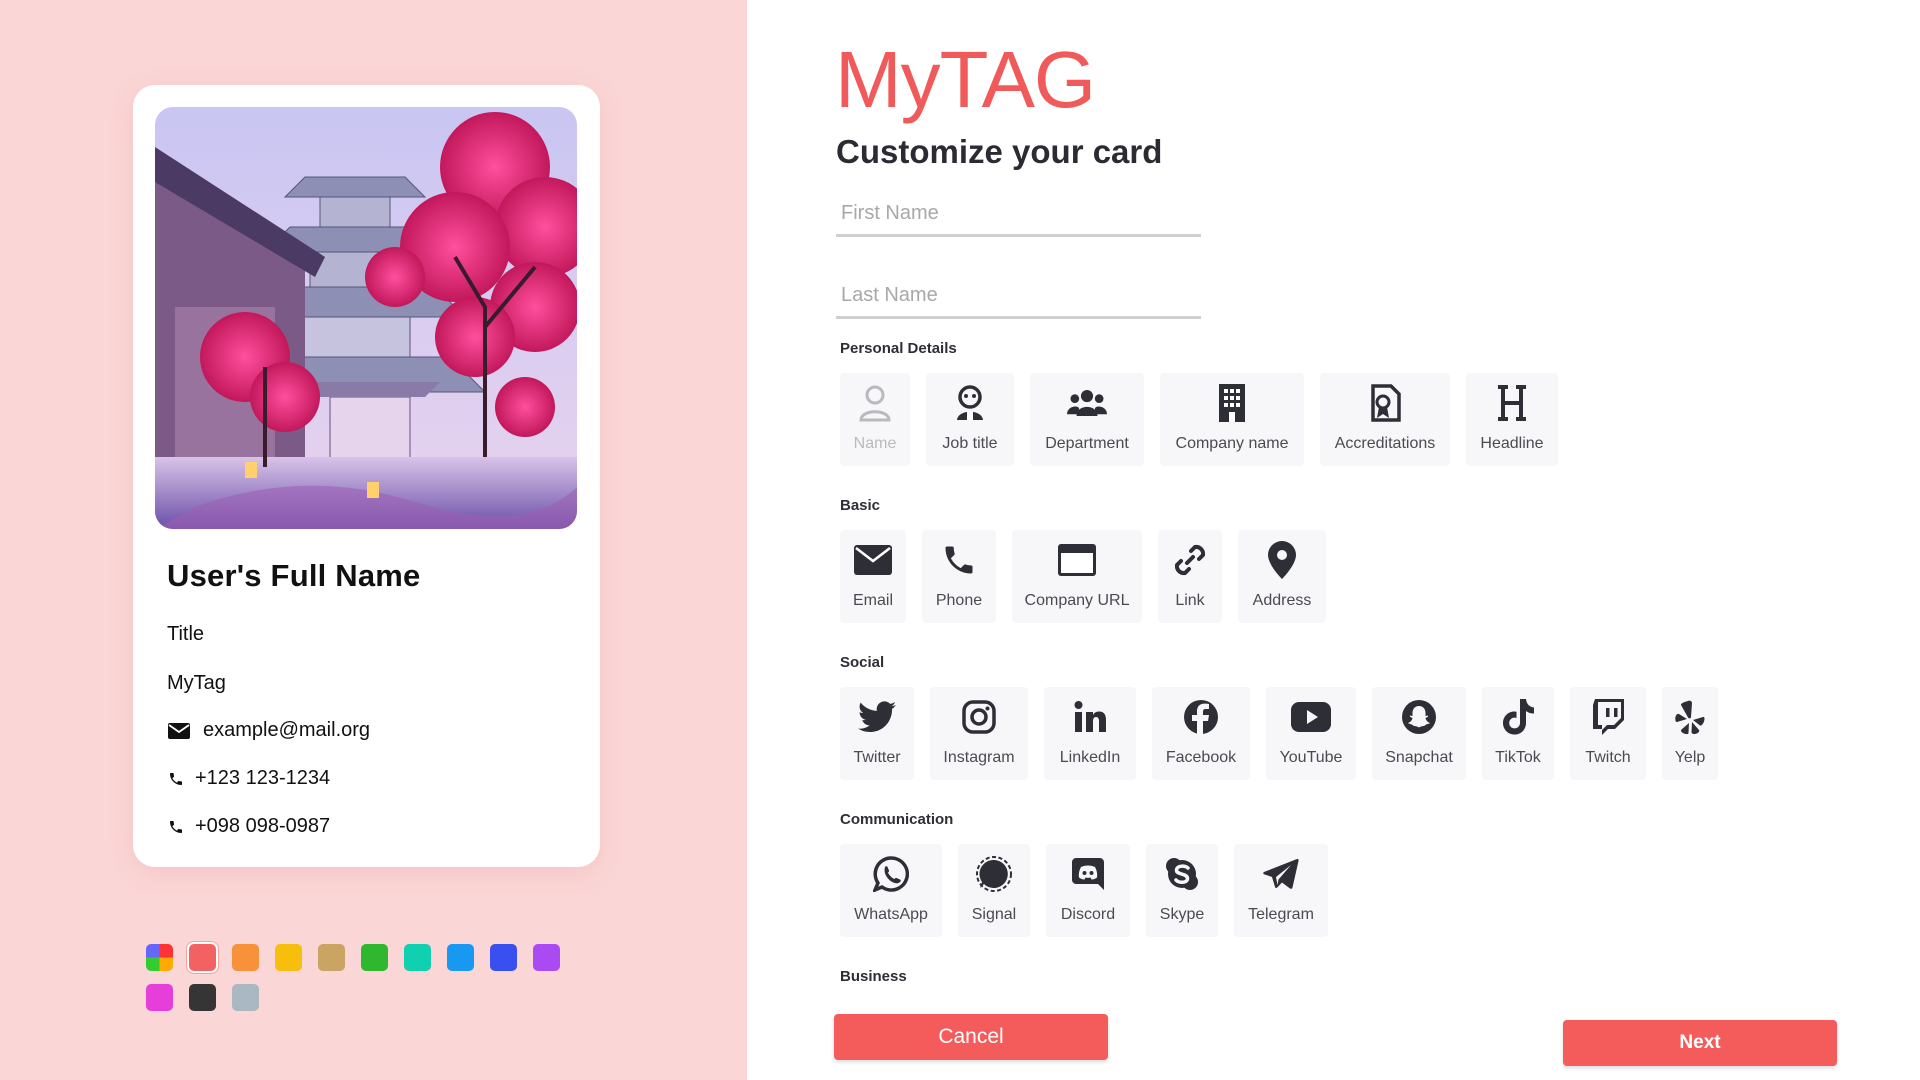  I want to click on card-title: Title, so click(186, 634).